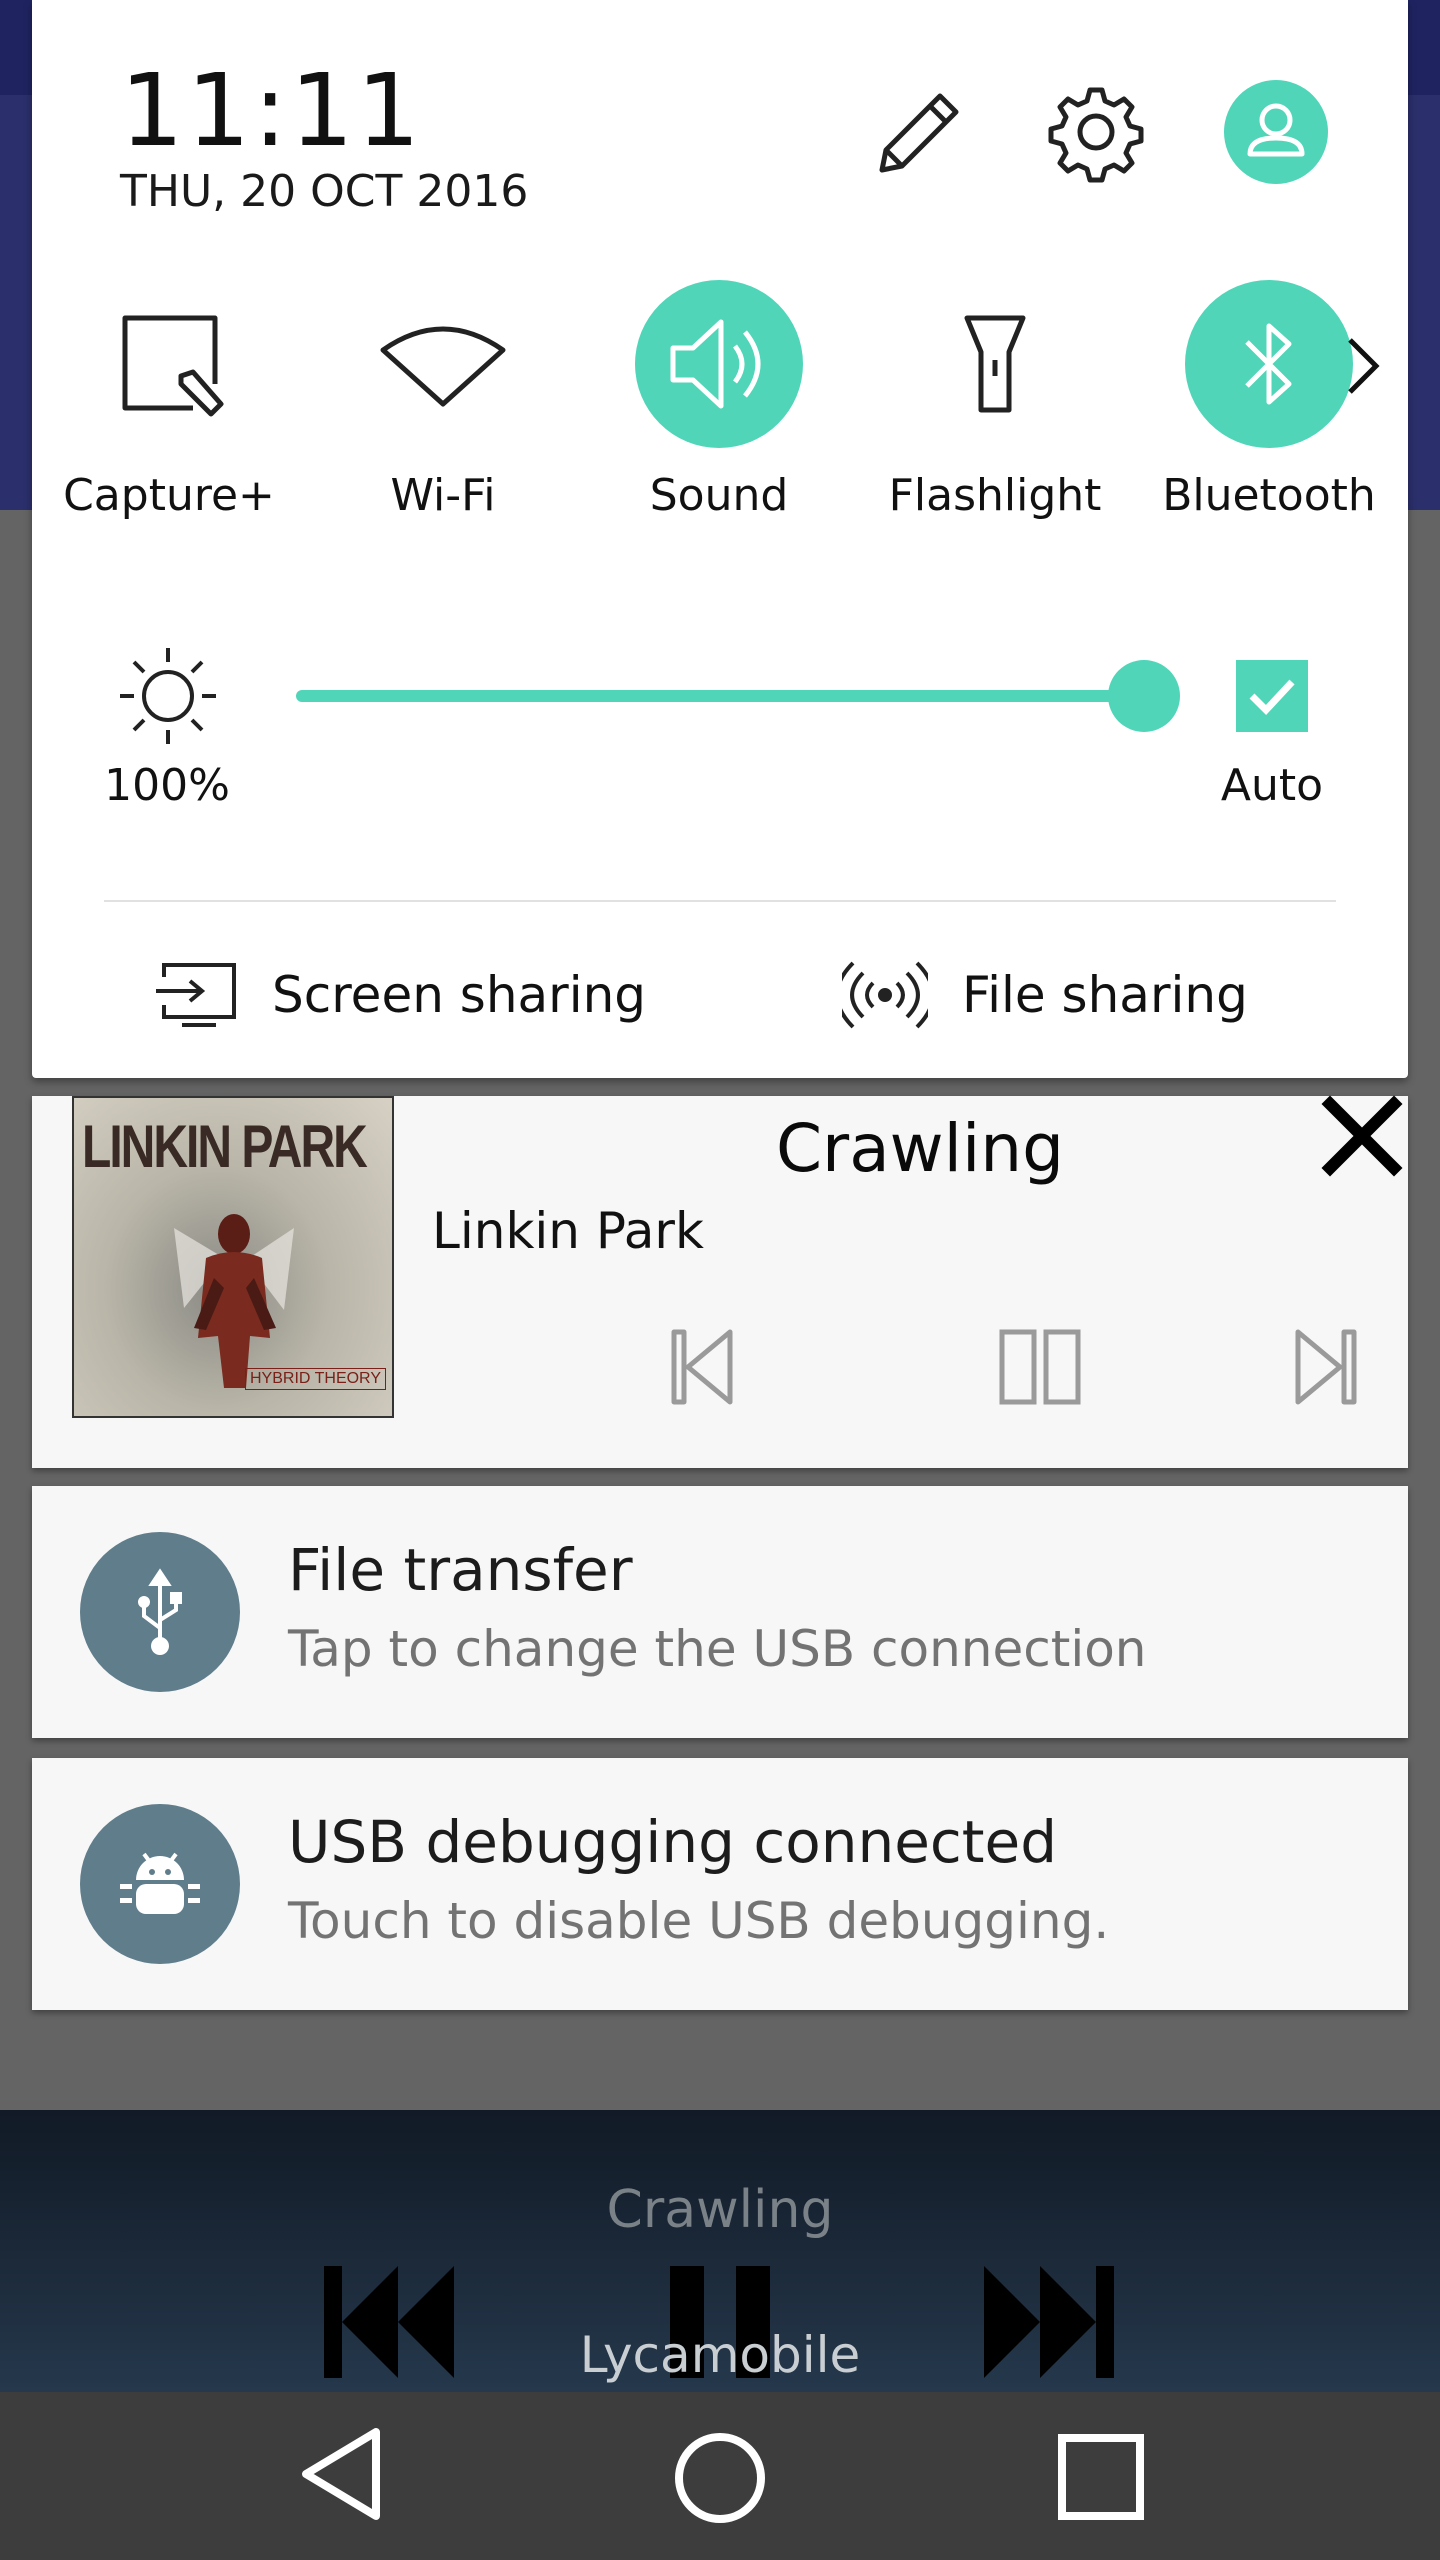  What do you see at coordinates (443, 495) in the screenshot?
I see `tile-label: Wi-Fi` at bounding box center [443, 495].